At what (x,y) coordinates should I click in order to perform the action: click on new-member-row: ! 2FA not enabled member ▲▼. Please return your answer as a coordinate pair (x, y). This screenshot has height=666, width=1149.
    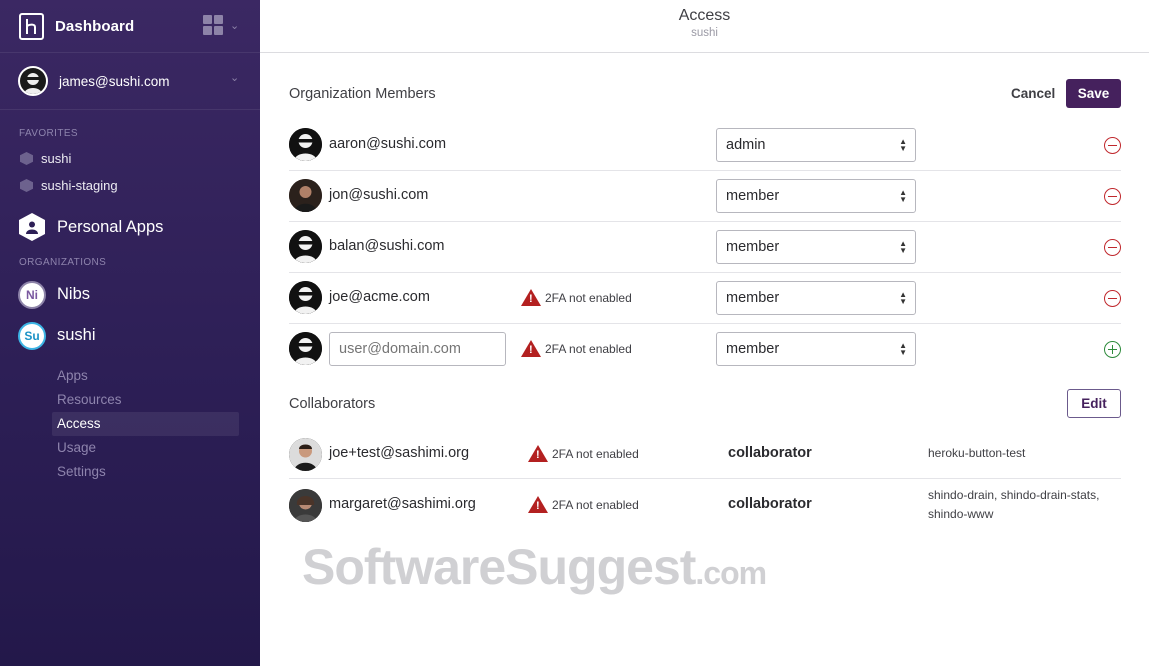
    Looking at the image, I should click on (705, 349).